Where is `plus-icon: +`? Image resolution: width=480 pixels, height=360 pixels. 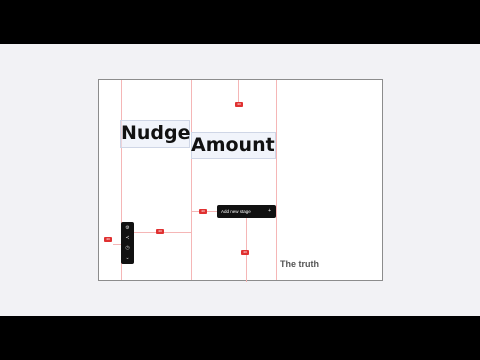 plus-icon: + is located at coordinates (269, 211).